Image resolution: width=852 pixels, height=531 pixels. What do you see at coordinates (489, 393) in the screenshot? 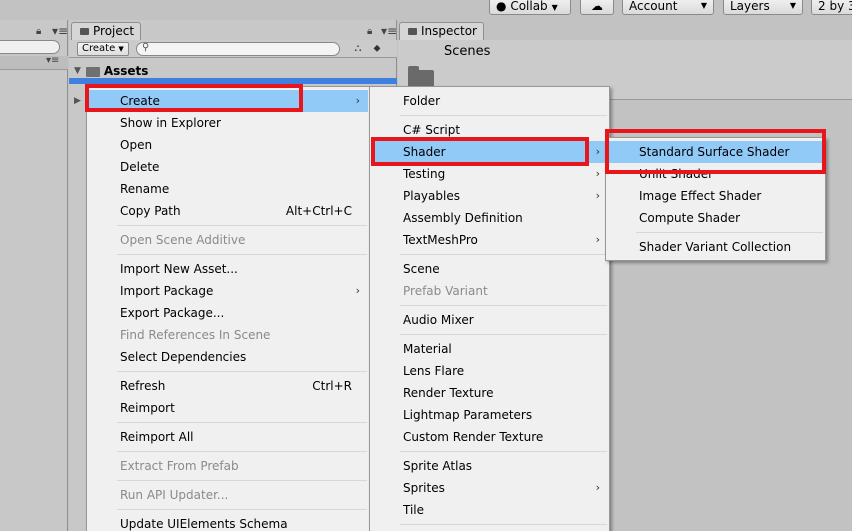
I see `menu-item-render-texture: Render Texture` at bounding box center [489, 393].